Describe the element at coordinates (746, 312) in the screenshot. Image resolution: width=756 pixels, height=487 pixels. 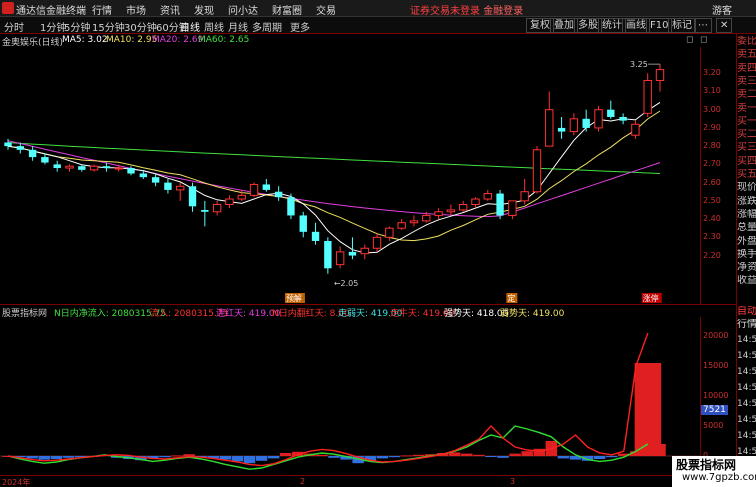
I see `tick-header: 自动` at that location.